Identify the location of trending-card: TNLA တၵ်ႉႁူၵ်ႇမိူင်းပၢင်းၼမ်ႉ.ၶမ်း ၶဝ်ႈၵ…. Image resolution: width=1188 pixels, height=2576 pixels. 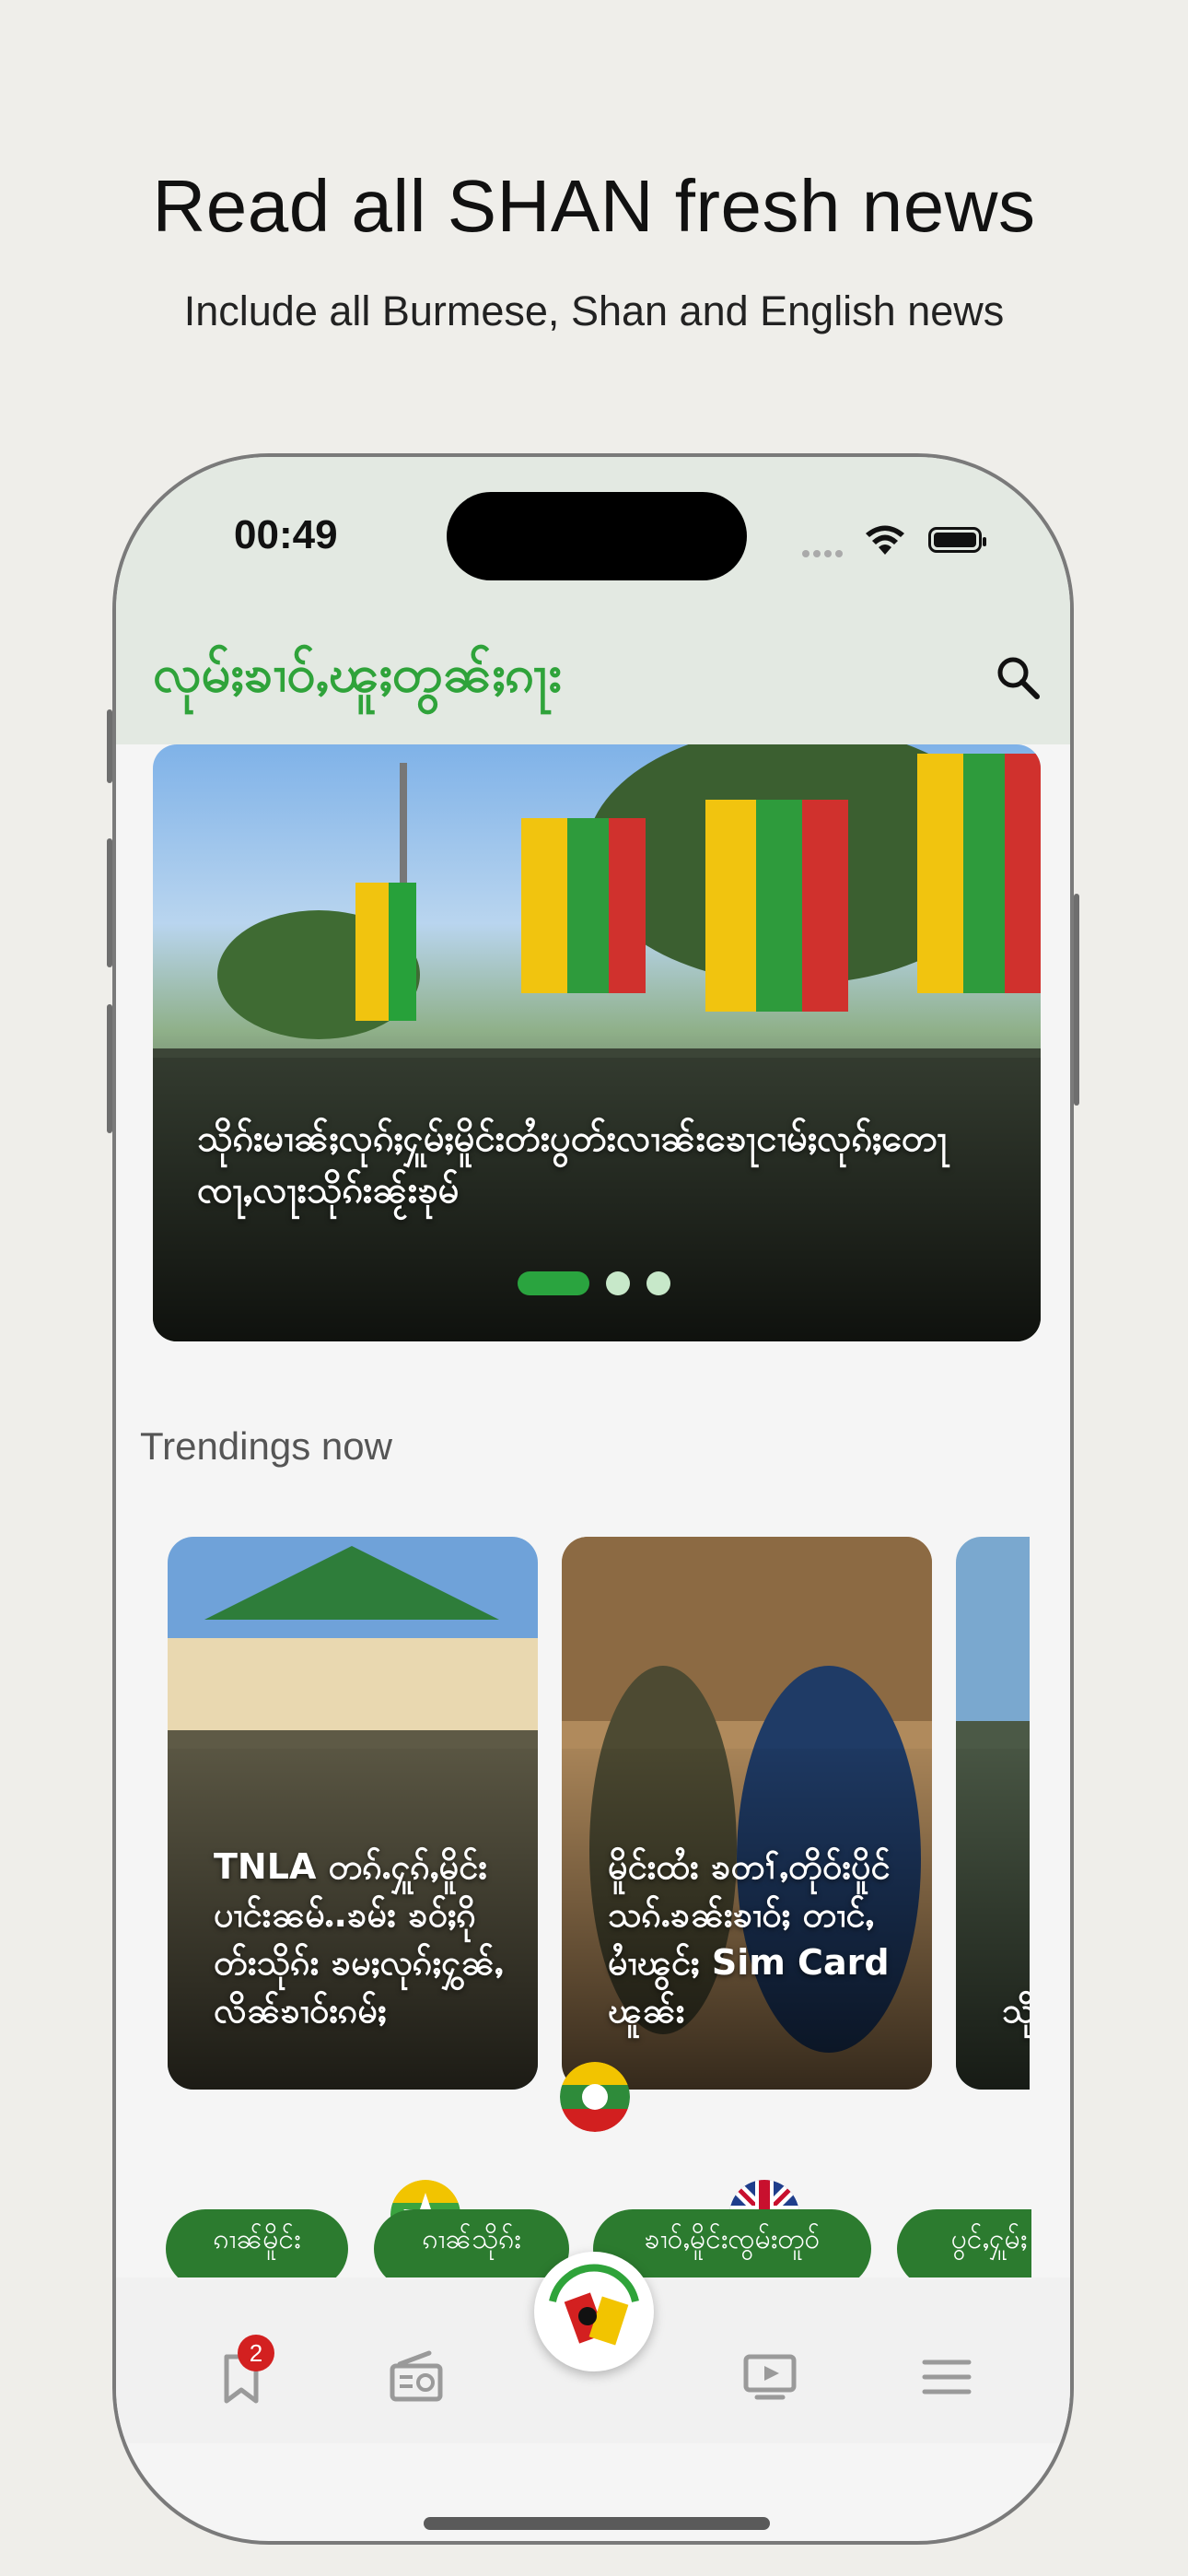
(353, 1813).